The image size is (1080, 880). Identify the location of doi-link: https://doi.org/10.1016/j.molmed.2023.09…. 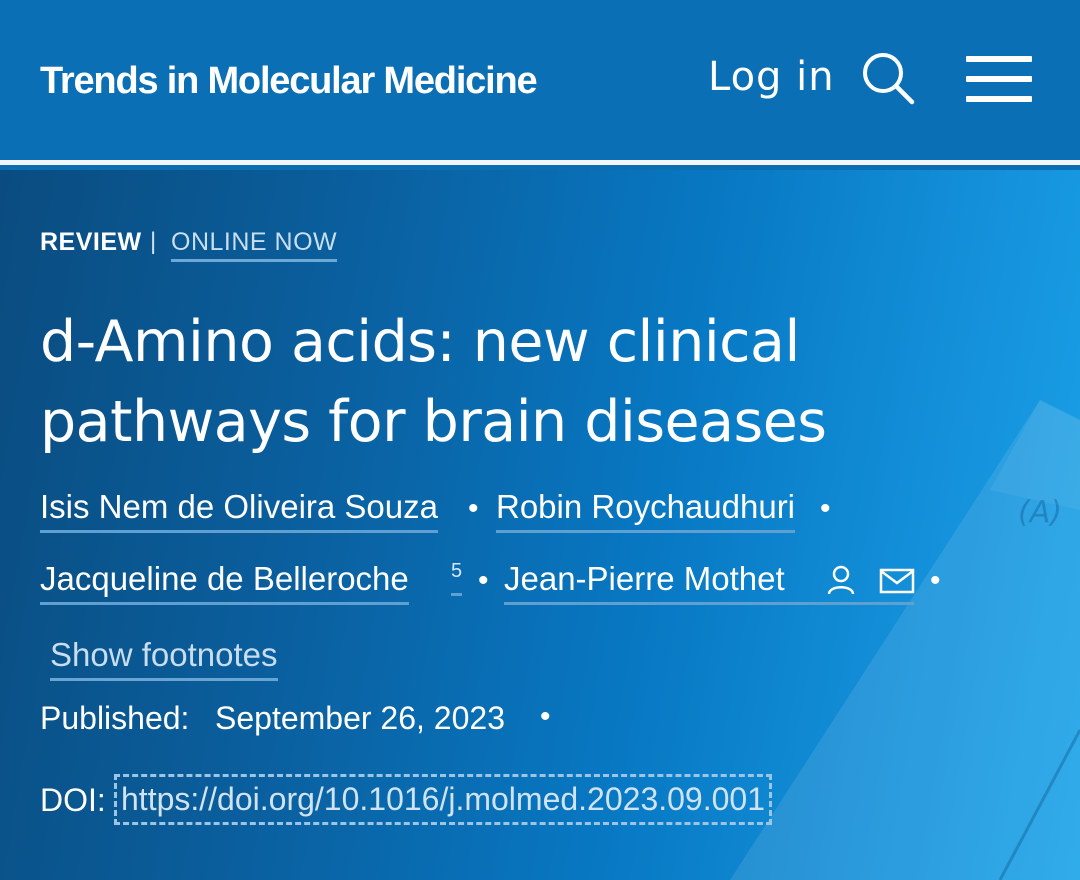
(443, 799).